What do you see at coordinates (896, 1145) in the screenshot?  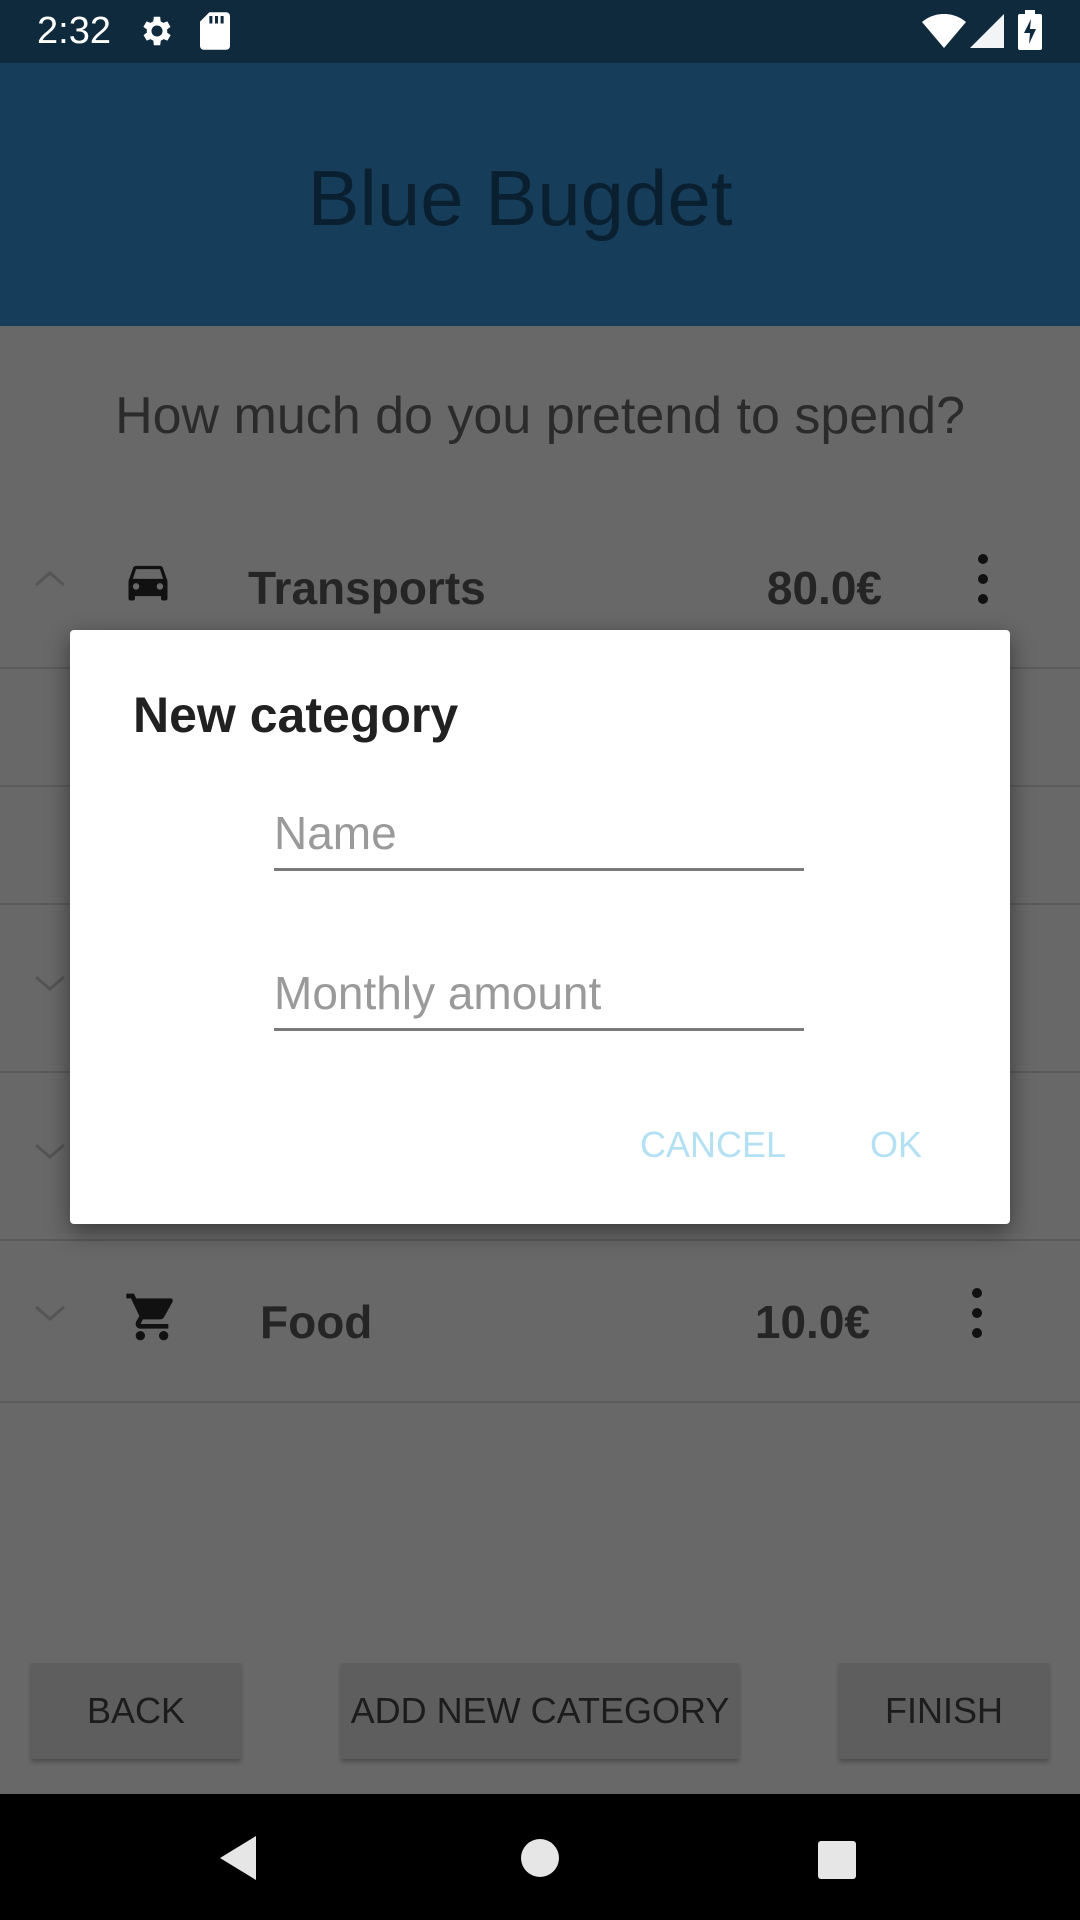 I see `ok-button: OK` at bounding box center [896, 1145].